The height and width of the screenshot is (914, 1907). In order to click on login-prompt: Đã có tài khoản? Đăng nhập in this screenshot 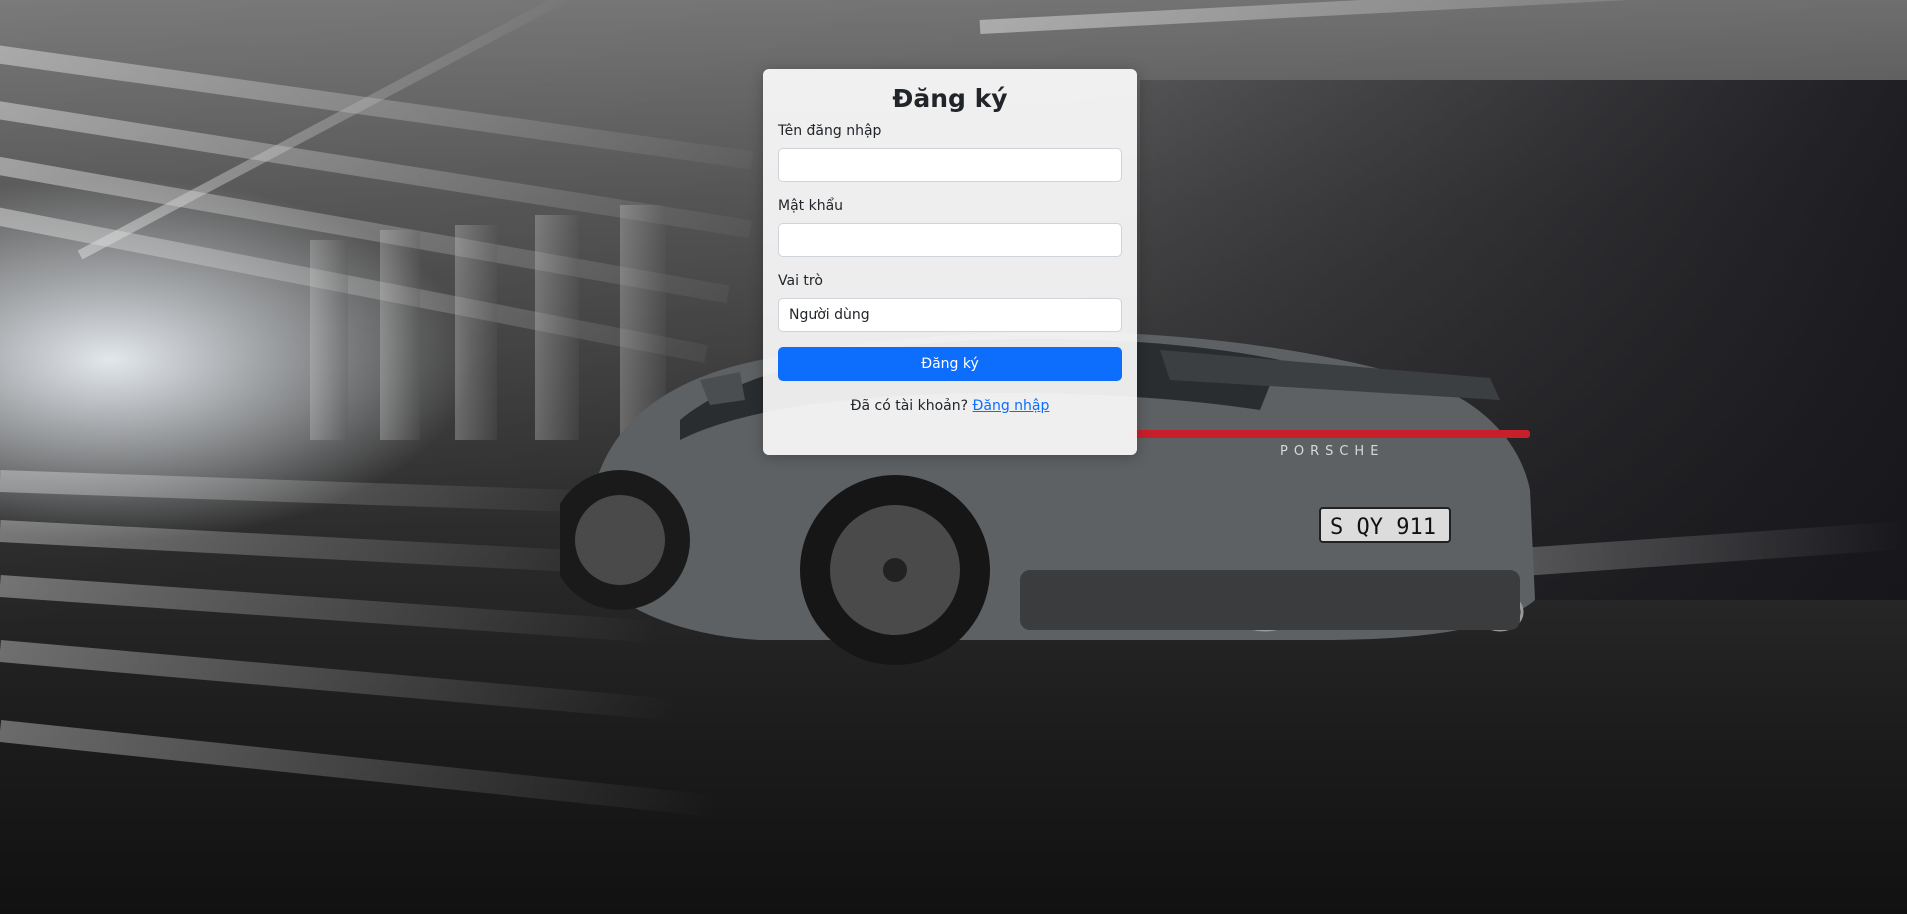, I will do `click(950, 406)`.